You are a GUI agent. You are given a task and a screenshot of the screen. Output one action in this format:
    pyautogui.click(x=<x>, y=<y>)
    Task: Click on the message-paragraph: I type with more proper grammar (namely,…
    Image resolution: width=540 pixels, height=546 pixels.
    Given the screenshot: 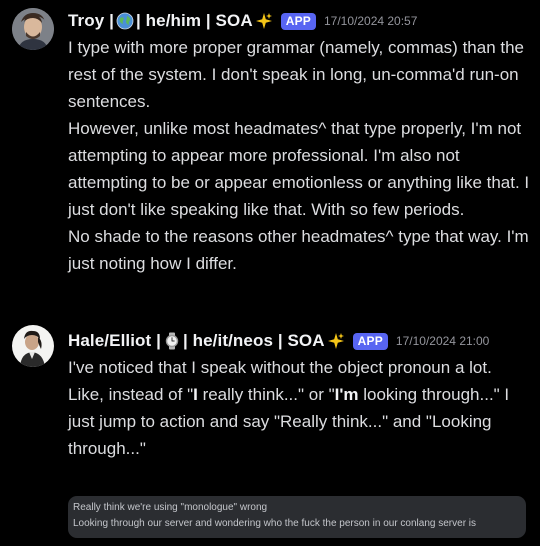 What is the action you would take?
    pyautogui.click(x=296, y=74)
    